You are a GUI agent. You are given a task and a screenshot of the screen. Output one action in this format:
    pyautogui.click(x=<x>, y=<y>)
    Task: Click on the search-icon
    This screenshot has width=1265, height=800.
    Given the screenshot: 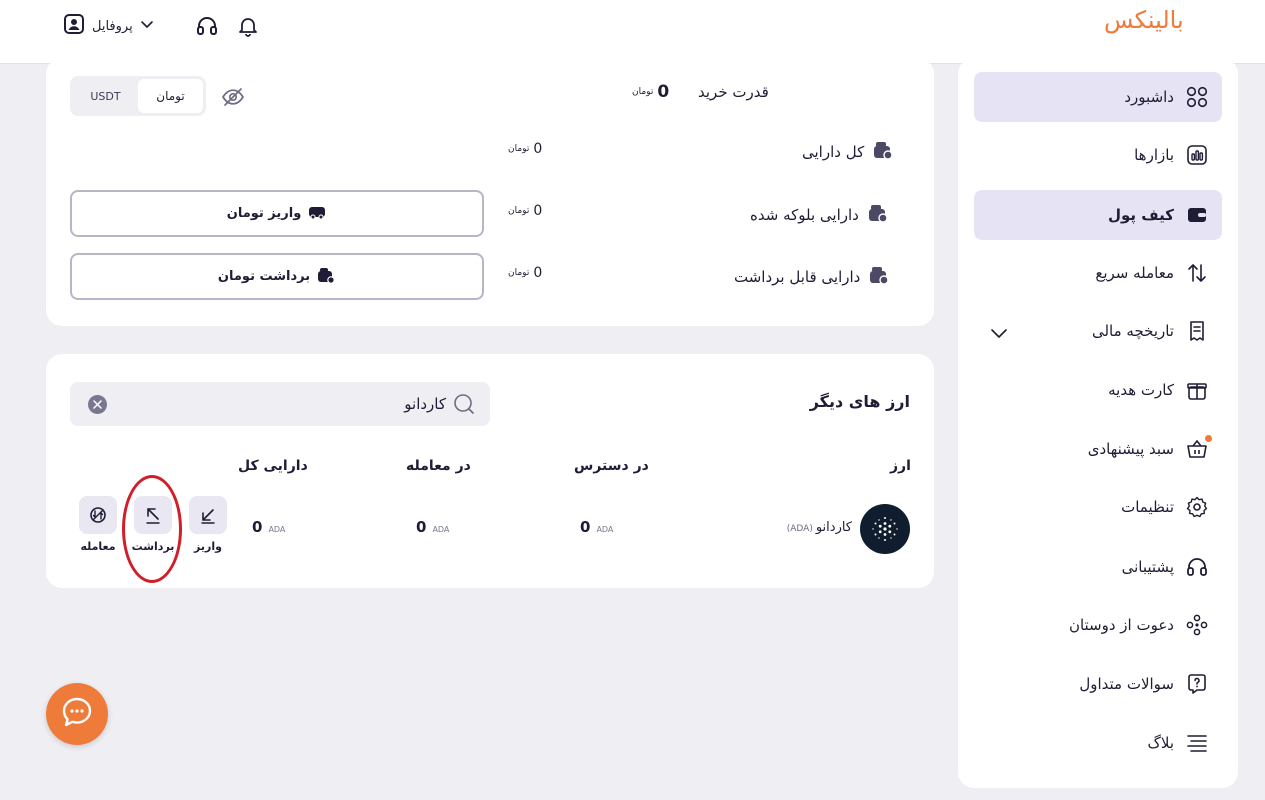 What is the action you would take?
    pyautogui.click(x=464, y=404)
    